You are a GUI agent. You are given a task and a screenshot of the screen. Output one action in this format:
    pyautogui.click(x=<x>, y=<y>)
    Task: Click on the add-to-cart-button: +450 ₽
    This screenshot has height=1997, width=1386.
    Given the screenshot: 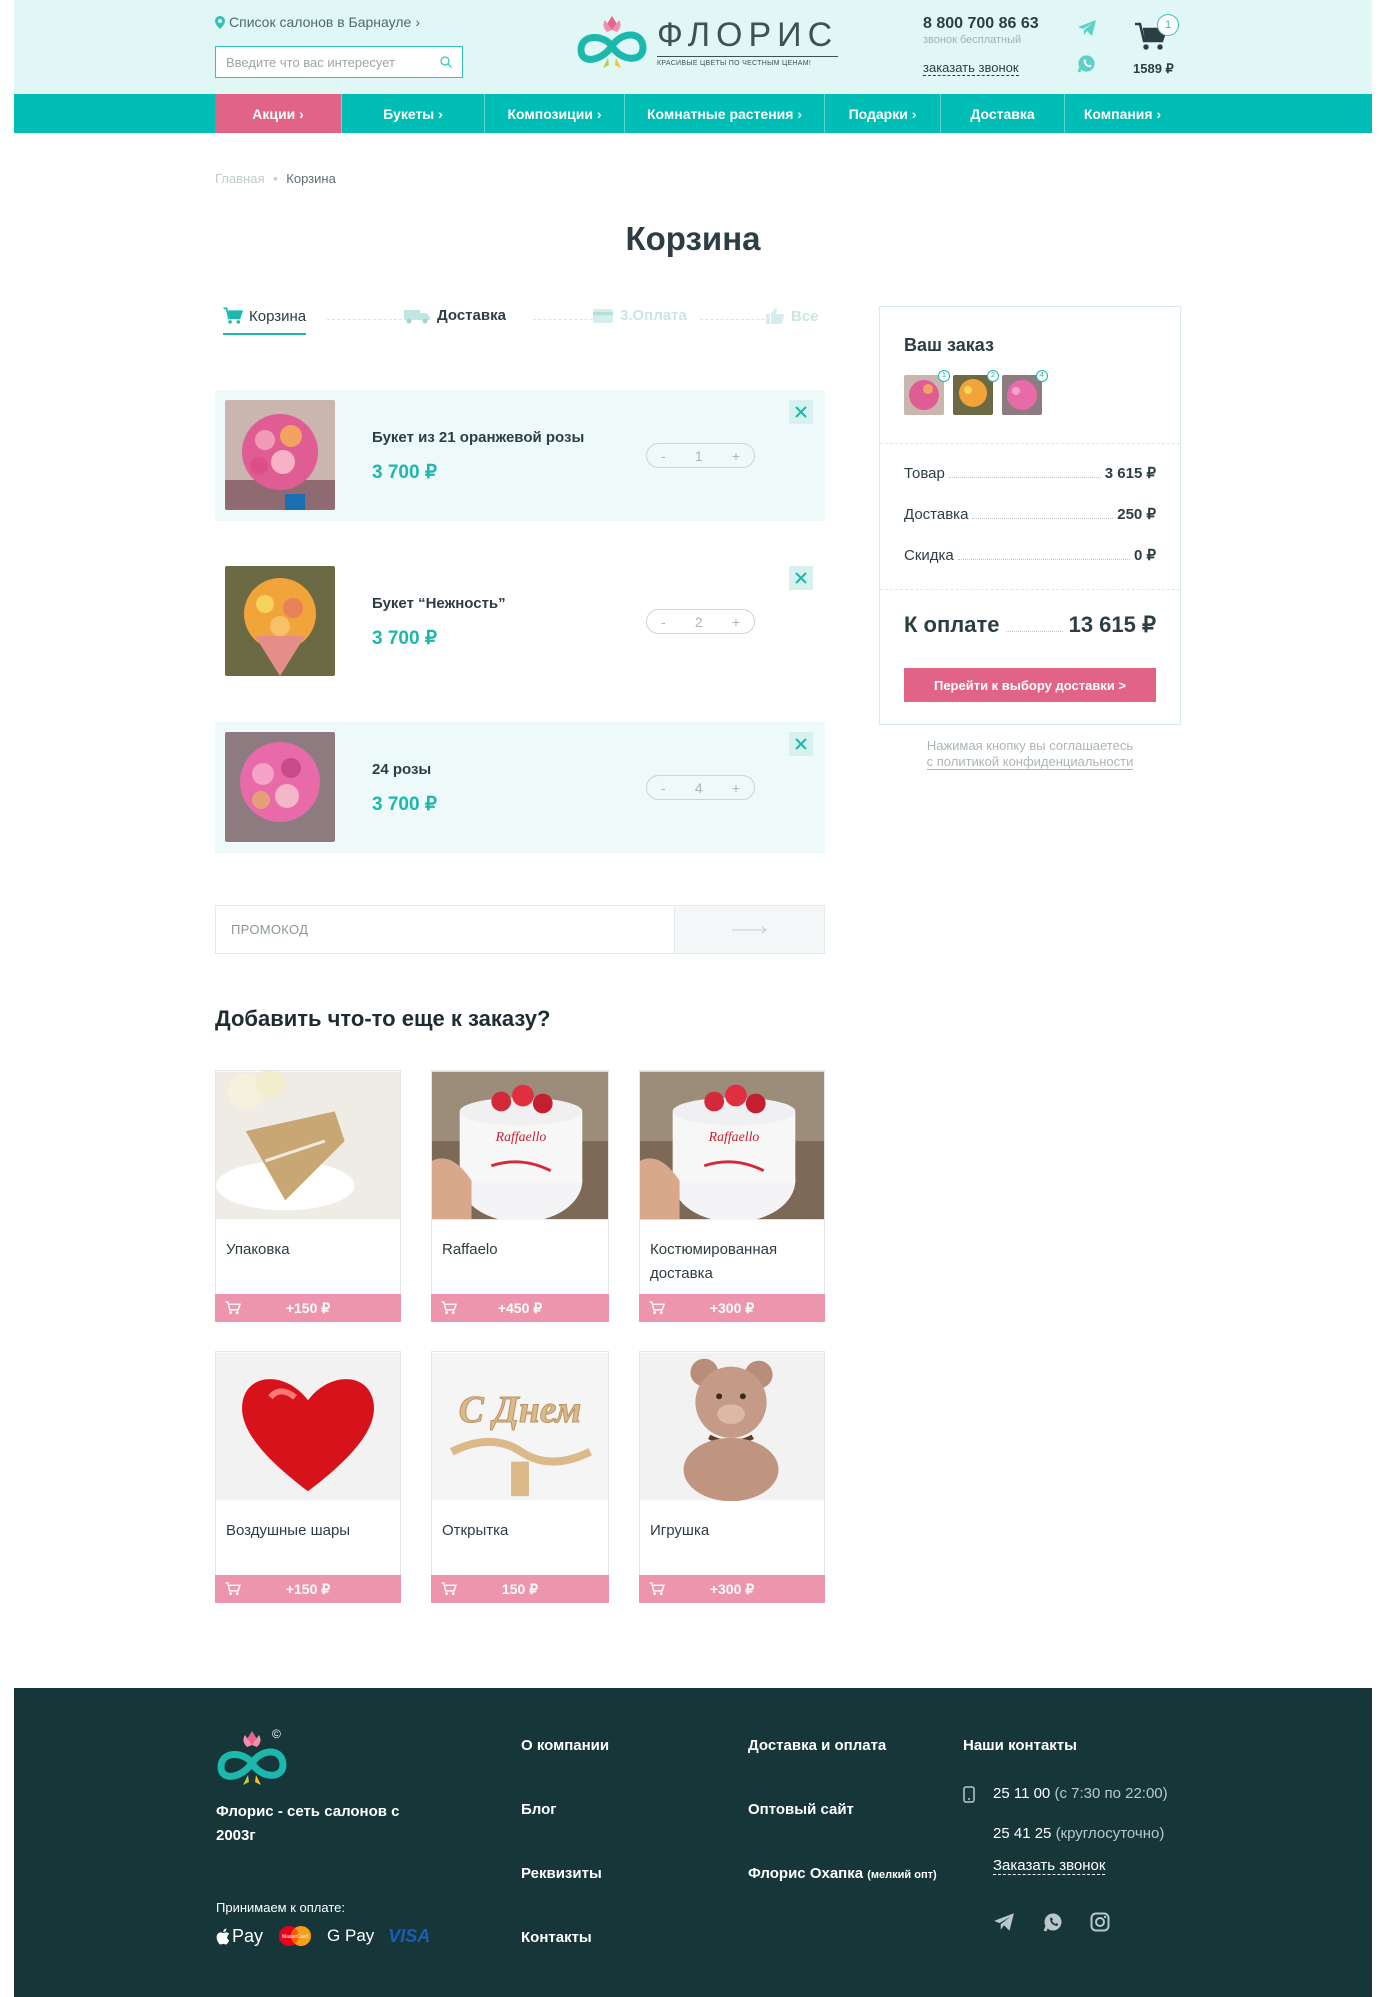 What is the action you would take?
    pyautogui.click(x=520, y=1308)
    